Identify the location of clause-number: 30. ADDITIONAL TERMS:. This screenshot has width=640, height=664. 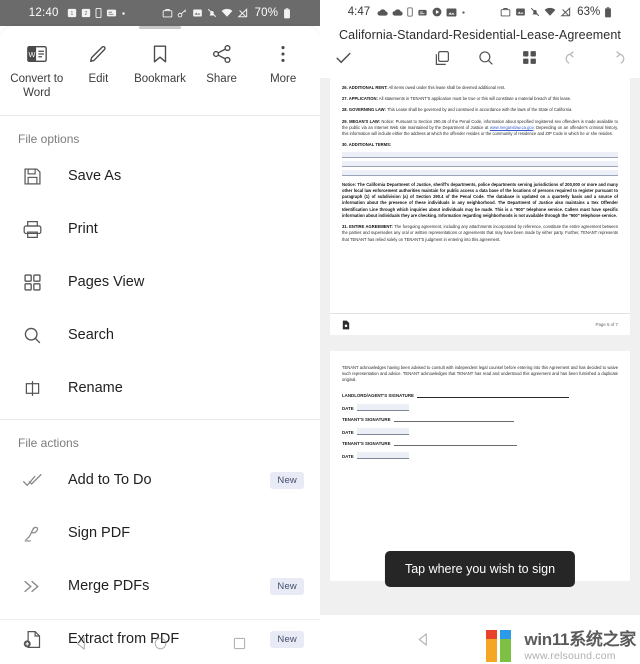
(367, 145).